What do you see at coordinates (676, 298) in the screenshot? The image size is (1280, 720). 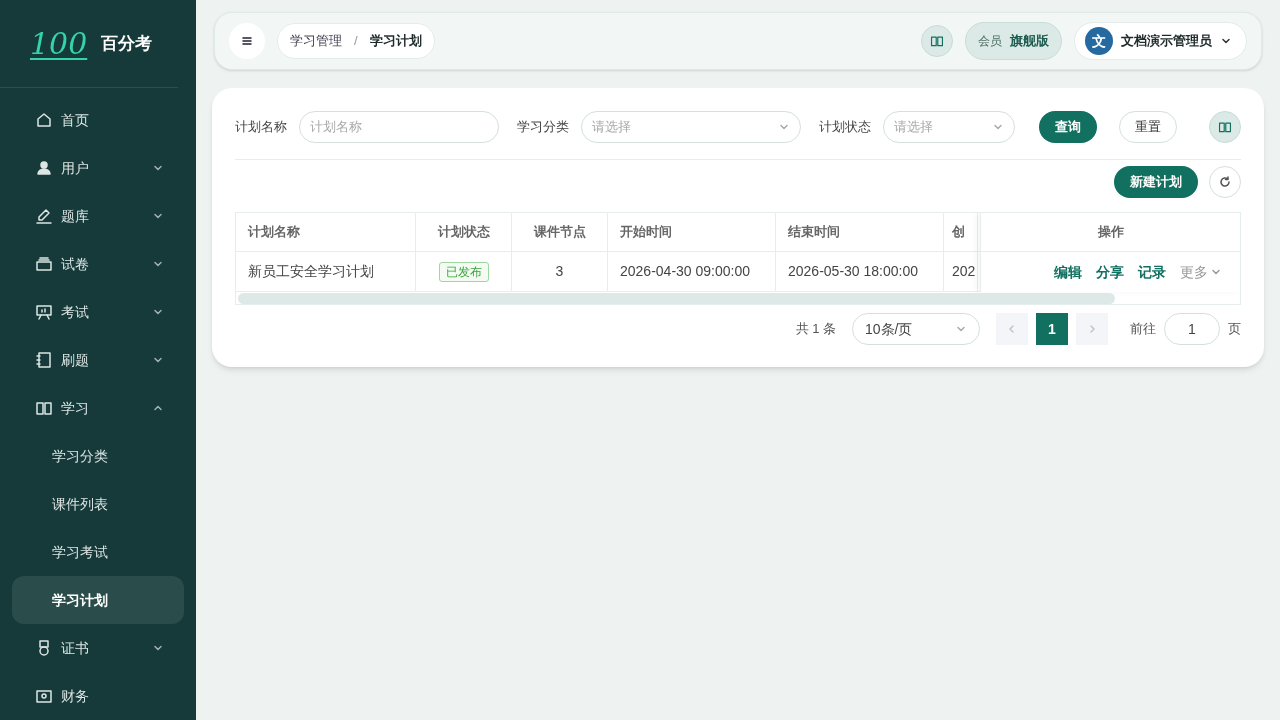 I see `scrollbar` at bounding box center [676, 298].